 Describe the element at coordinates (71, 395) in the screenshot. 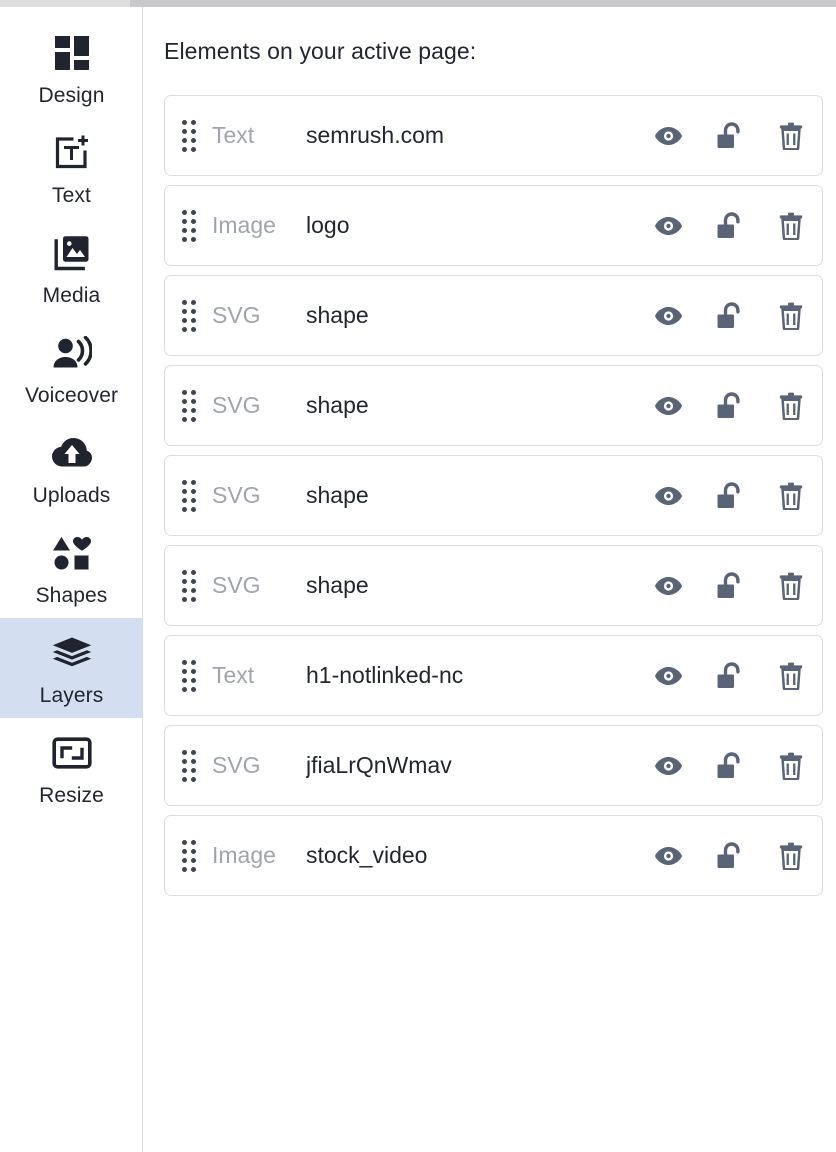

I see `sidebar-item-label: Voiceover` at that location.